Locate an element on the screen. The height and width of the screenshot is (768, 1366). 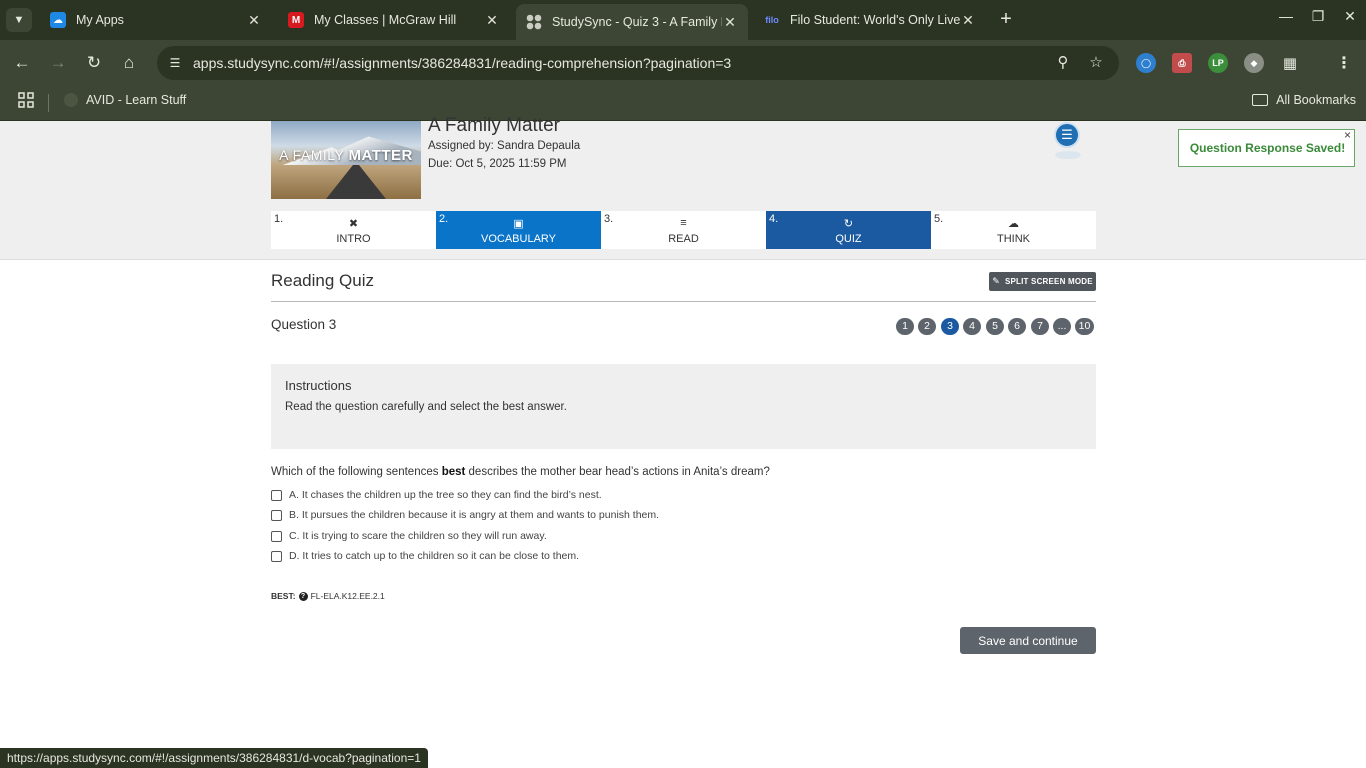
split-screen-label: SPLIT SCREEN MODE is located at coordinates (1048, 281).